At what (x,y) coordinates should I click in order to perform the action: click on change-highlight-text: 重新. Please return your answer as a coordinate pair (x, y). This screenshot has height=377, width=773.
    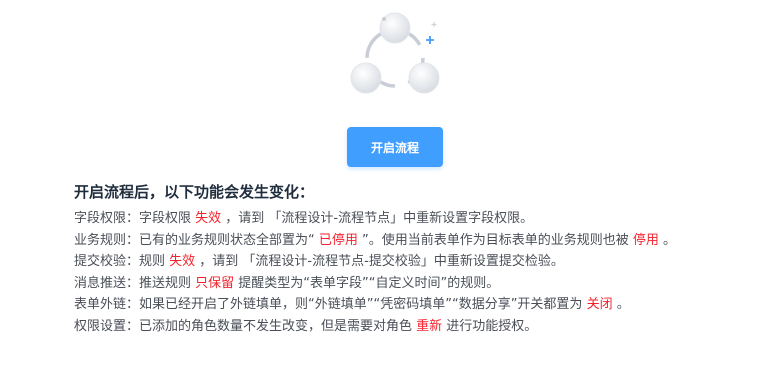
    Looking at the image, I should click on (429, 326).